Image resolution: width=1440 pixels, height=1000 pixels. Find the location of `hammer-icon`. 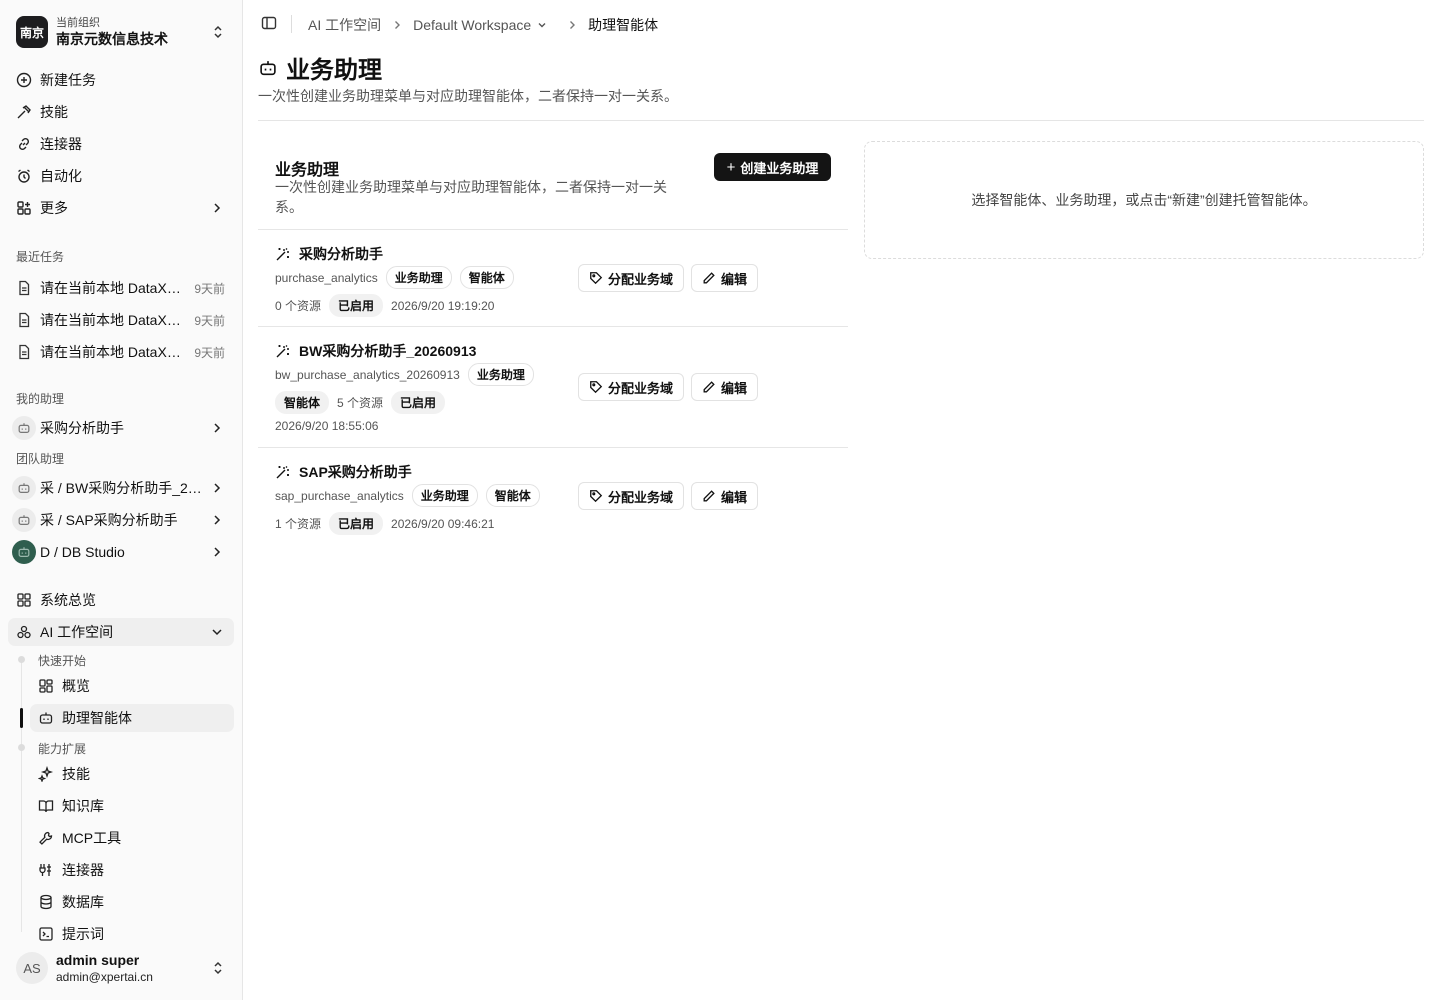

hammer-icon is located at coordinates (24, 112).